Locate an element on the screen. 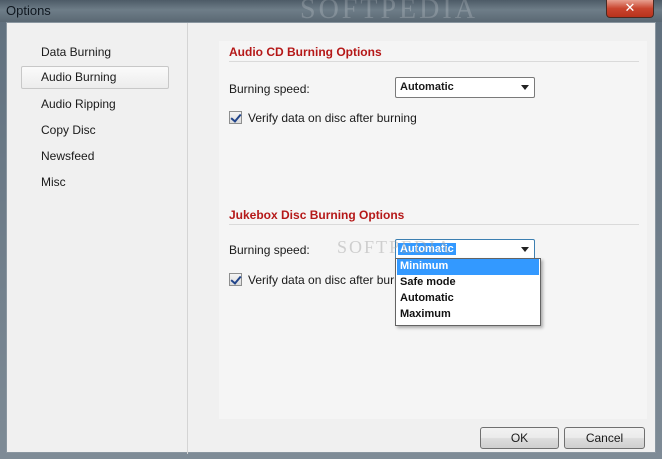 The width and height of the screenshot is (662, 459). audio-cd-verify-label: Verify data on disc after burning is located at coordinates (332, 118).